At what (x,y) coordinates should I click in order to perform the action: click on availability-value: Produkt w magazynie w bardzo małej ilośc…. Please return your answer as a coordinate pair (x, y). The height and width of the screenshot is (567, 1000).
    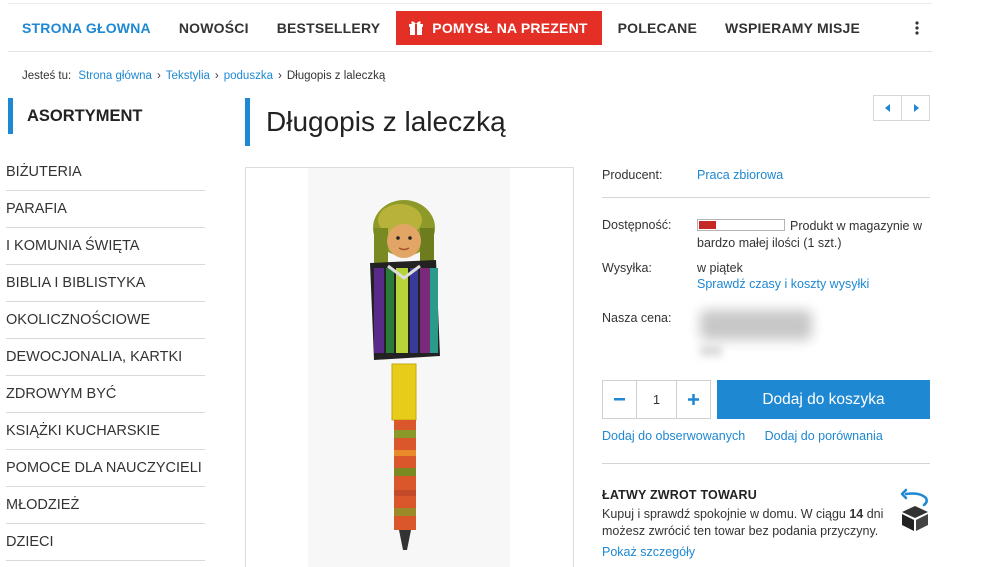
    Looking at the image, I should click on (813, 235).